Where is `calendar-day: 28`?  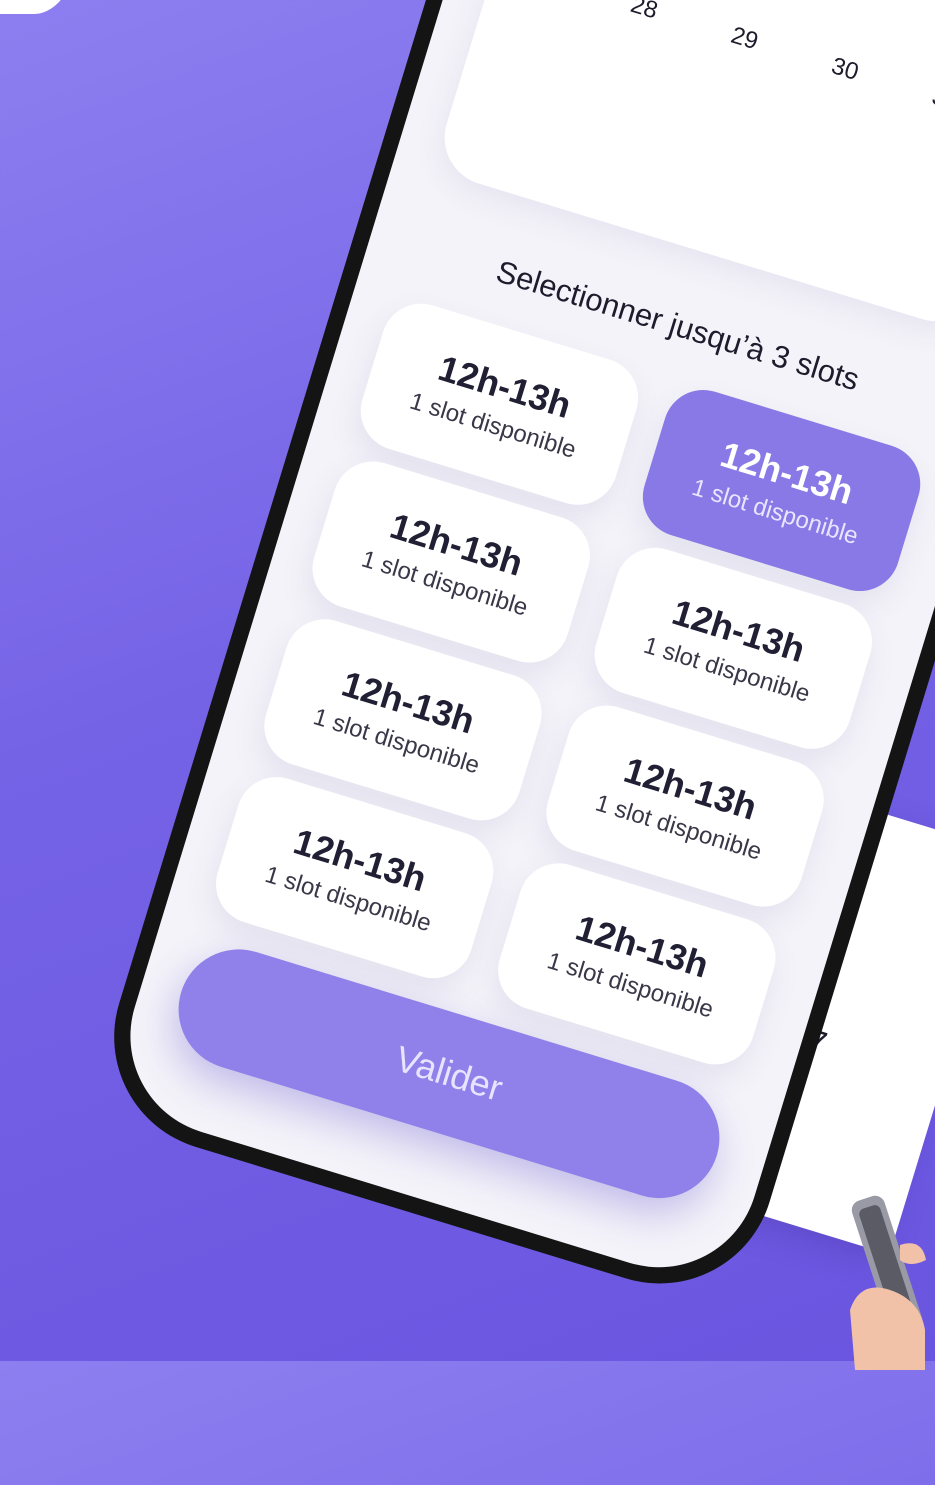 calendar-day: 28 is located at coordinates (644, 15).